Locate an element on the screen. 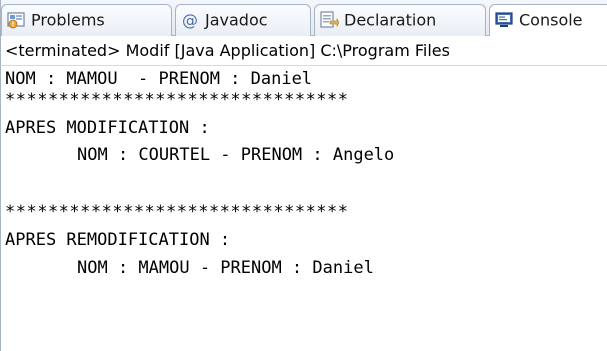 This screenshot has height=351, width=607. console-icon is located at coordinates (504, 20).